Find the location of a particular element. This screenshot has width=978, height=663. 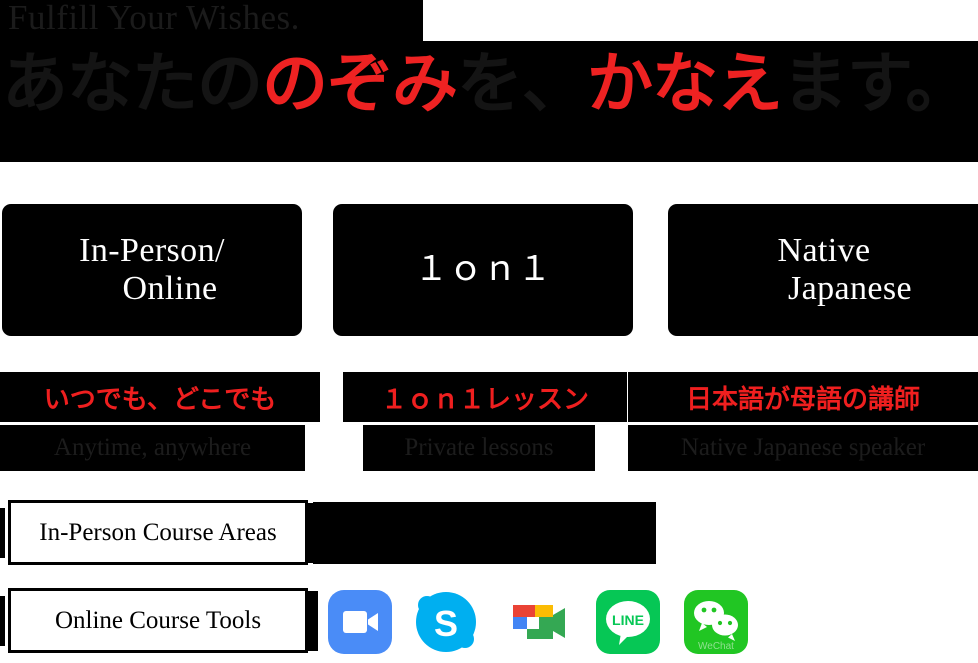

feature-card-1-text: In-Person/ Online is located at coordinates (152, 270).